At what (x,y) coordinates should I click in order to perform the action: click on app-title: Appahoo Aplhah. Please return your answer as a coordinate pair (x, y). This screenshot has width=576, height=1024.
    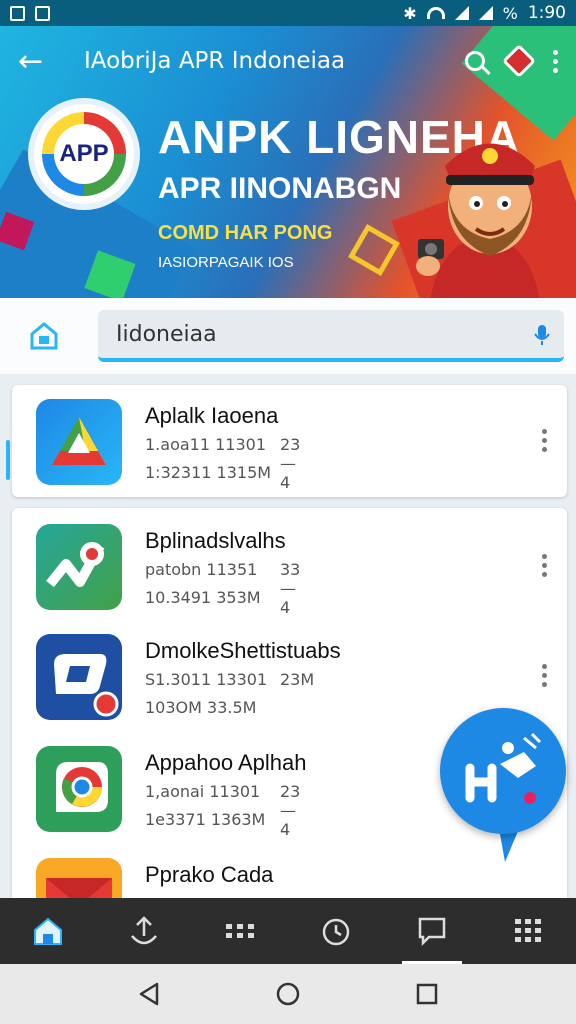
    Looking at the image, I should click on (226, 762).